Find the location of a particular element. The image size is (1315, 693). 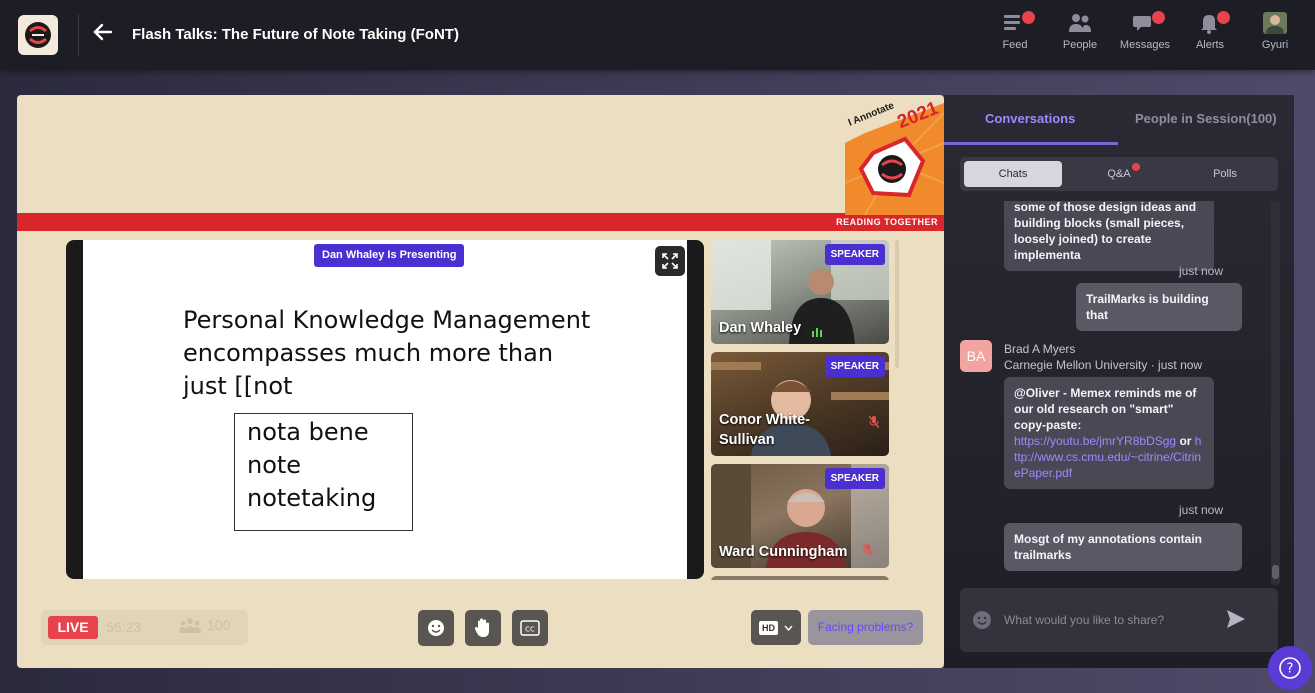

fullscreen-button is located at coordinates (670, 261).